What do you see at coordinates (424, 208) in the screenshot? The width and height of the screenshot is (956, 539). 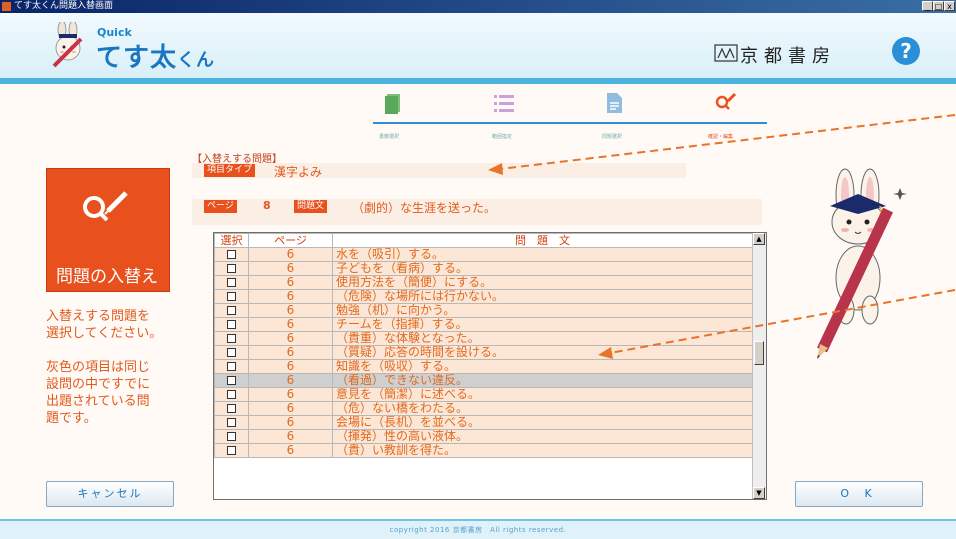 I see `sentence-value: （劇的）な生涯を送った。` at bounding box center [424, 208].